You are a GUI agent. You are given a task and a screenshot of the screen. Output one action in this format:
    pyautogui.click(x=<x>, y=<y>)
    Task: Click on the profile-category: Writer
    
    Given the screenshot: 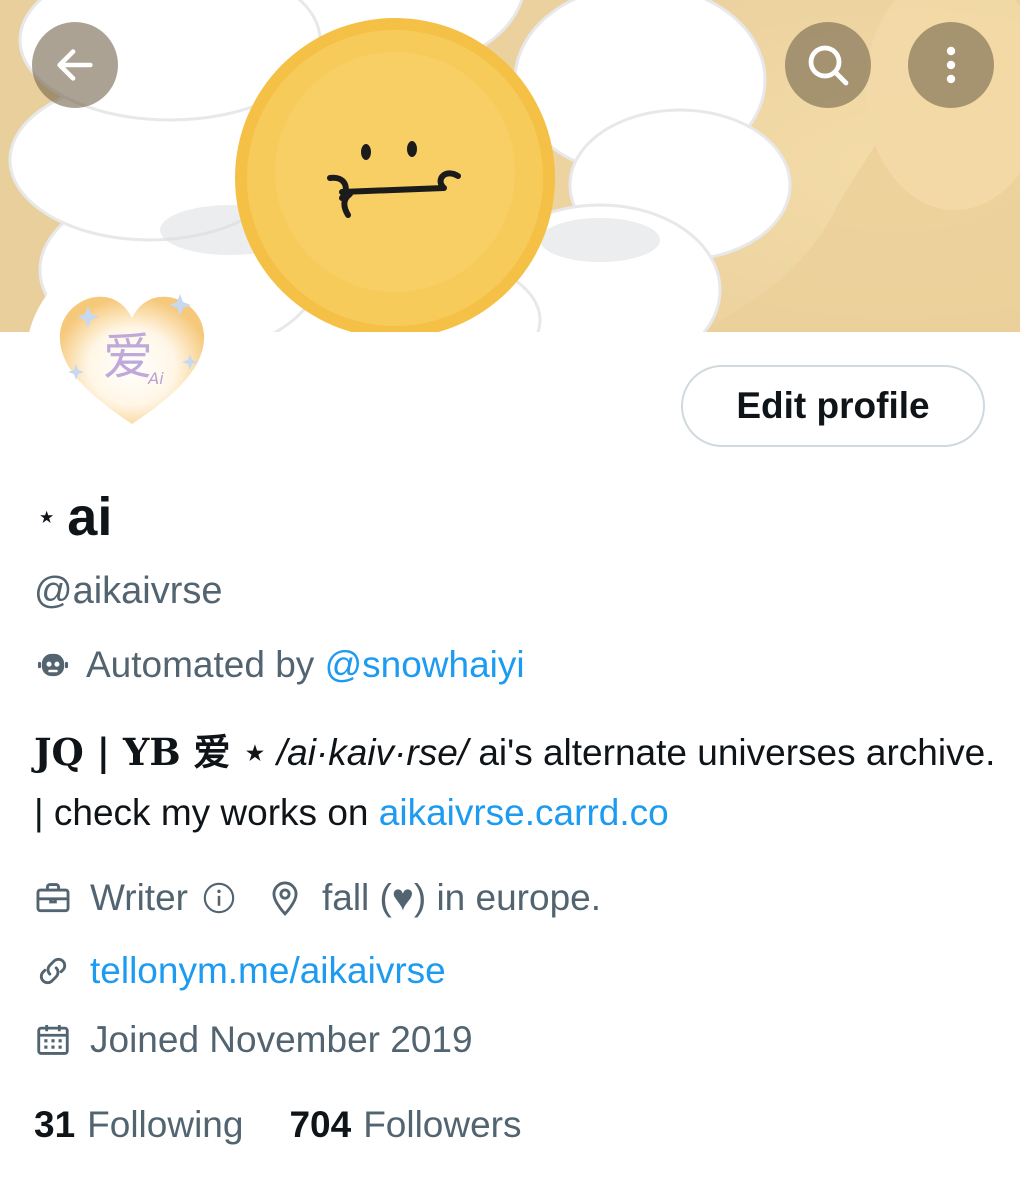 What is the action you would take?
    pyautogui.click(x=139, y=897)
    